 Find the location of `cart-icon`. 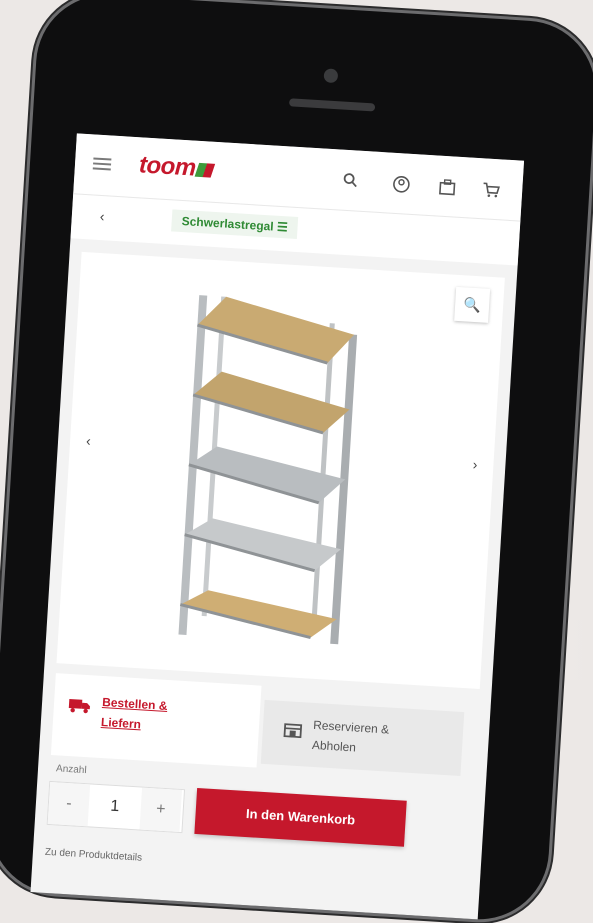

cart-icon is located at coordinates (490, 192).